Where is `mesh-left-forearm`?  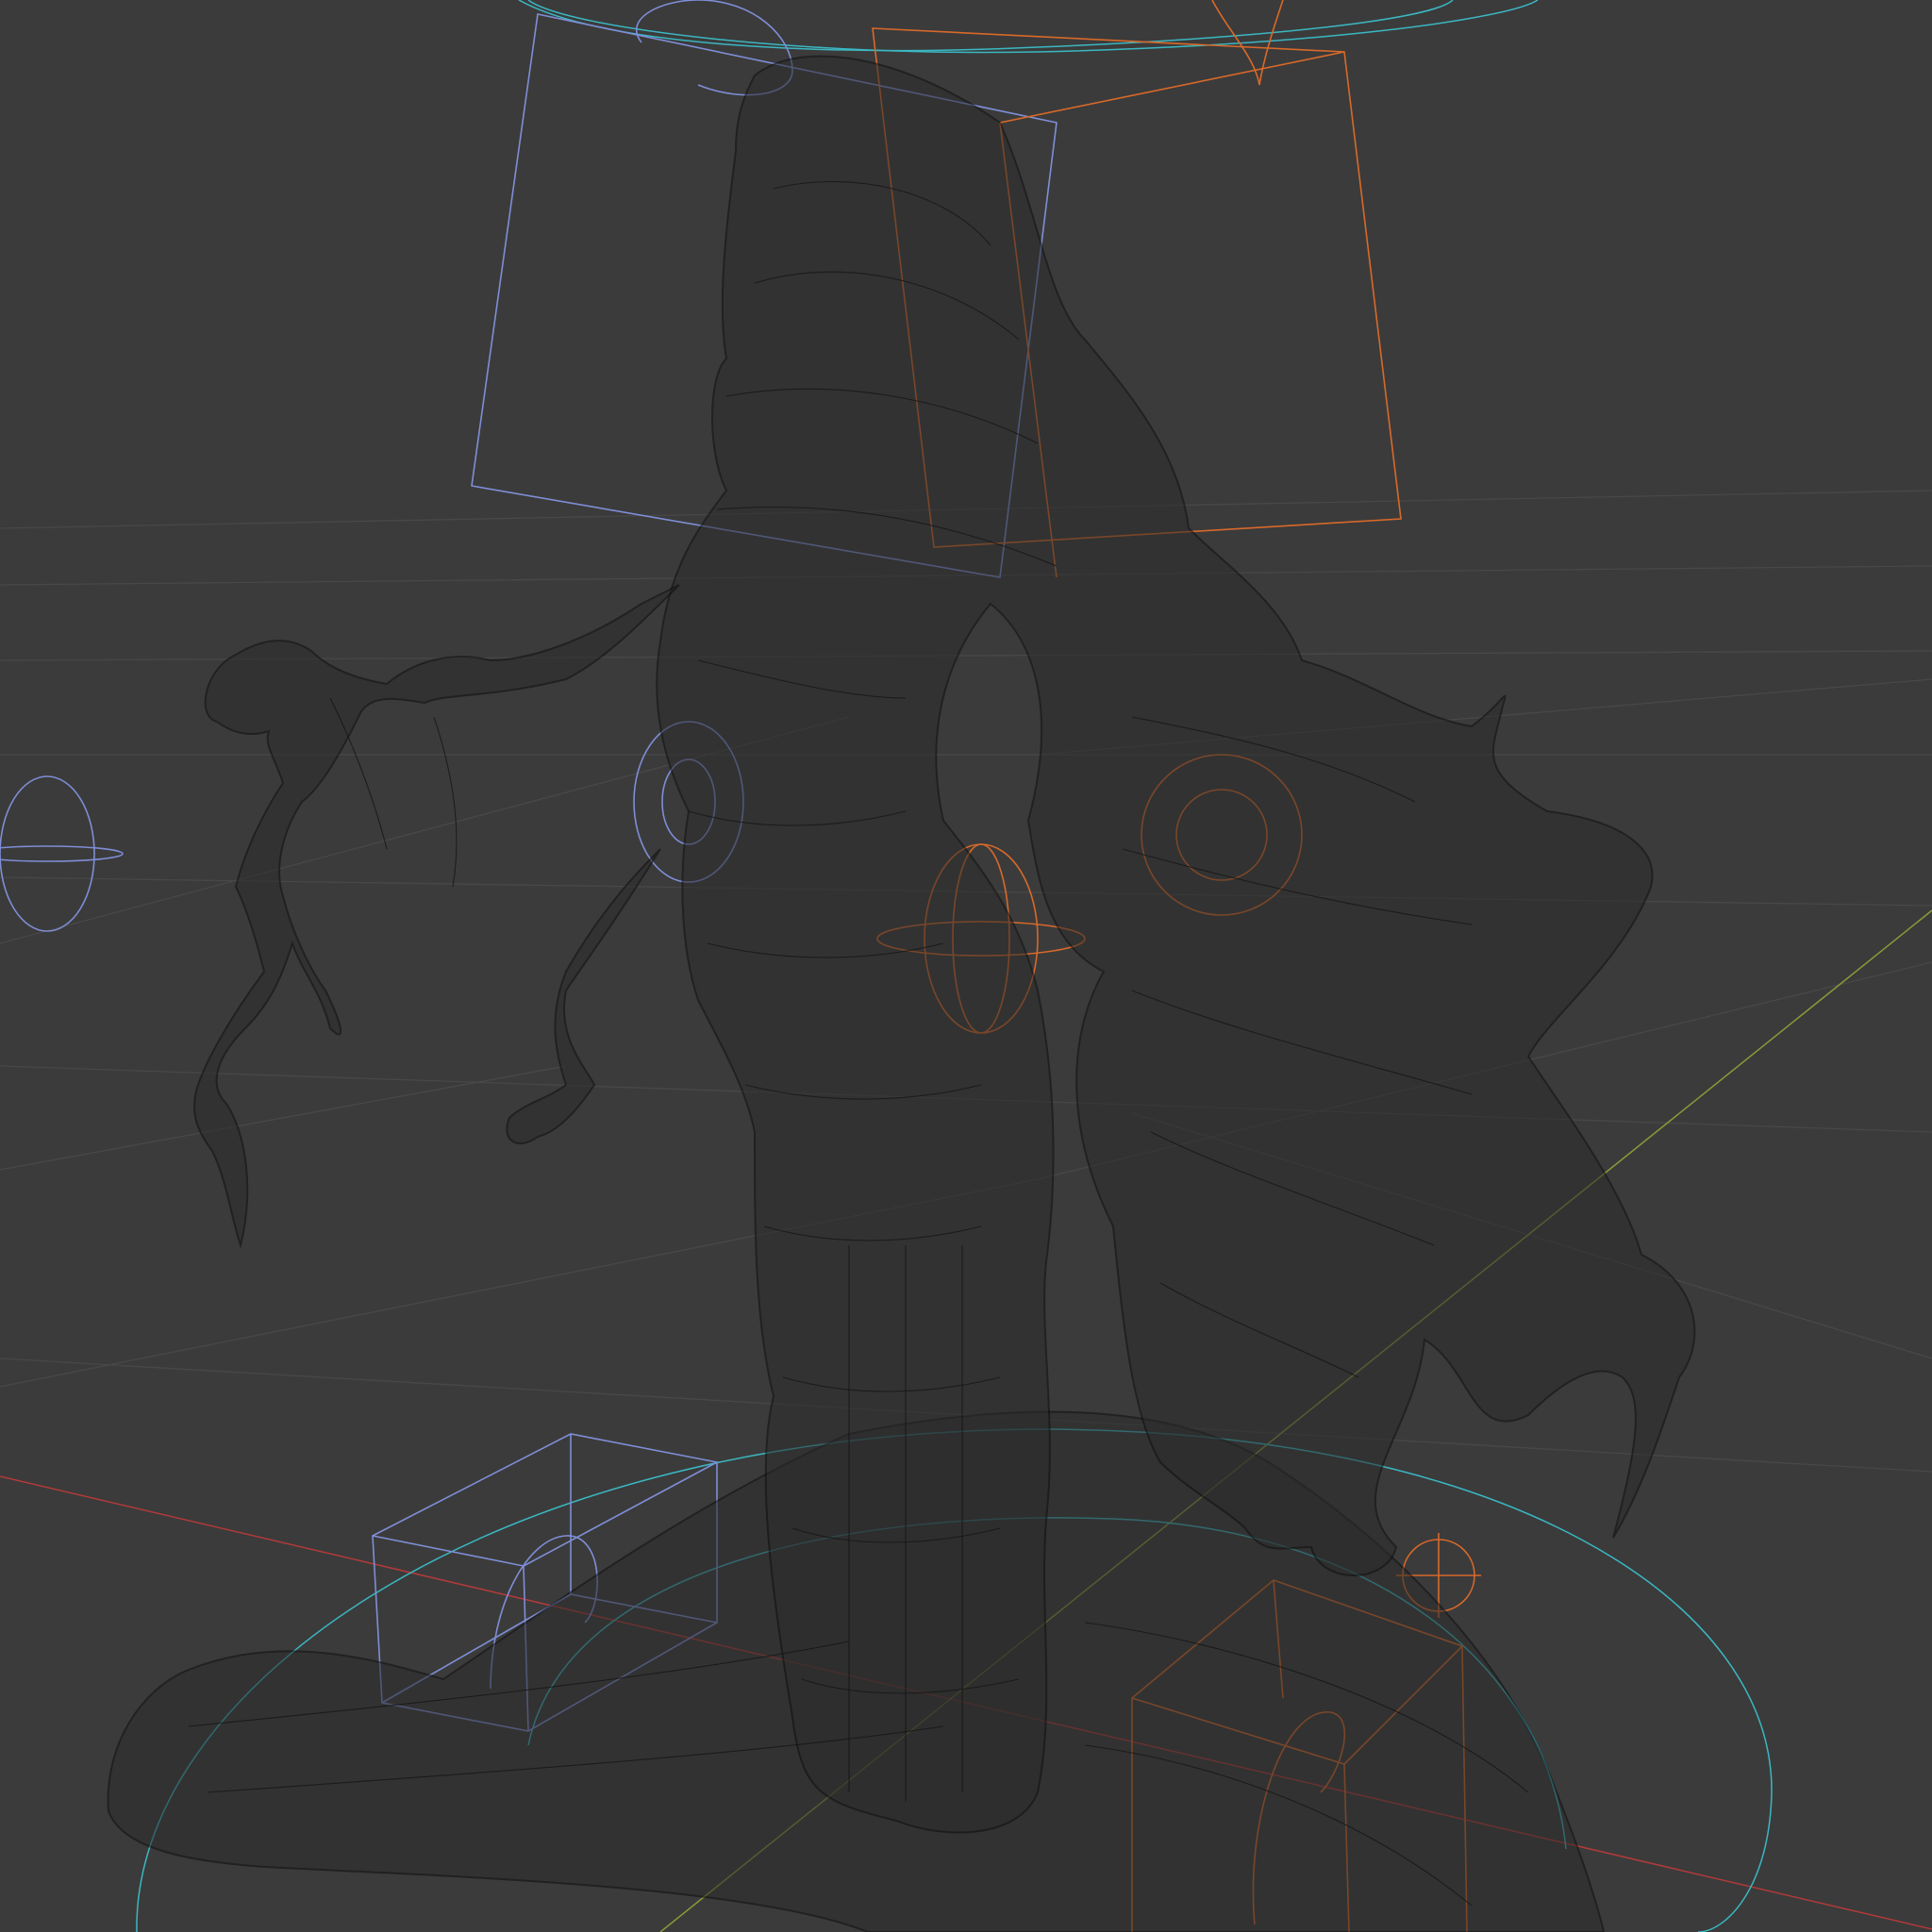
mesh-left-forearm is located at coordinates (583, 996).